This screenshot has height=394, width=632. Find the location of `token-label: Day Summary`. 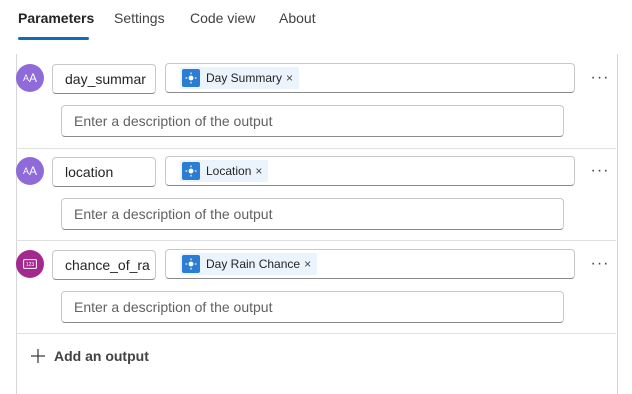

token-label: Day Summary is located at coordinates (244, 78).